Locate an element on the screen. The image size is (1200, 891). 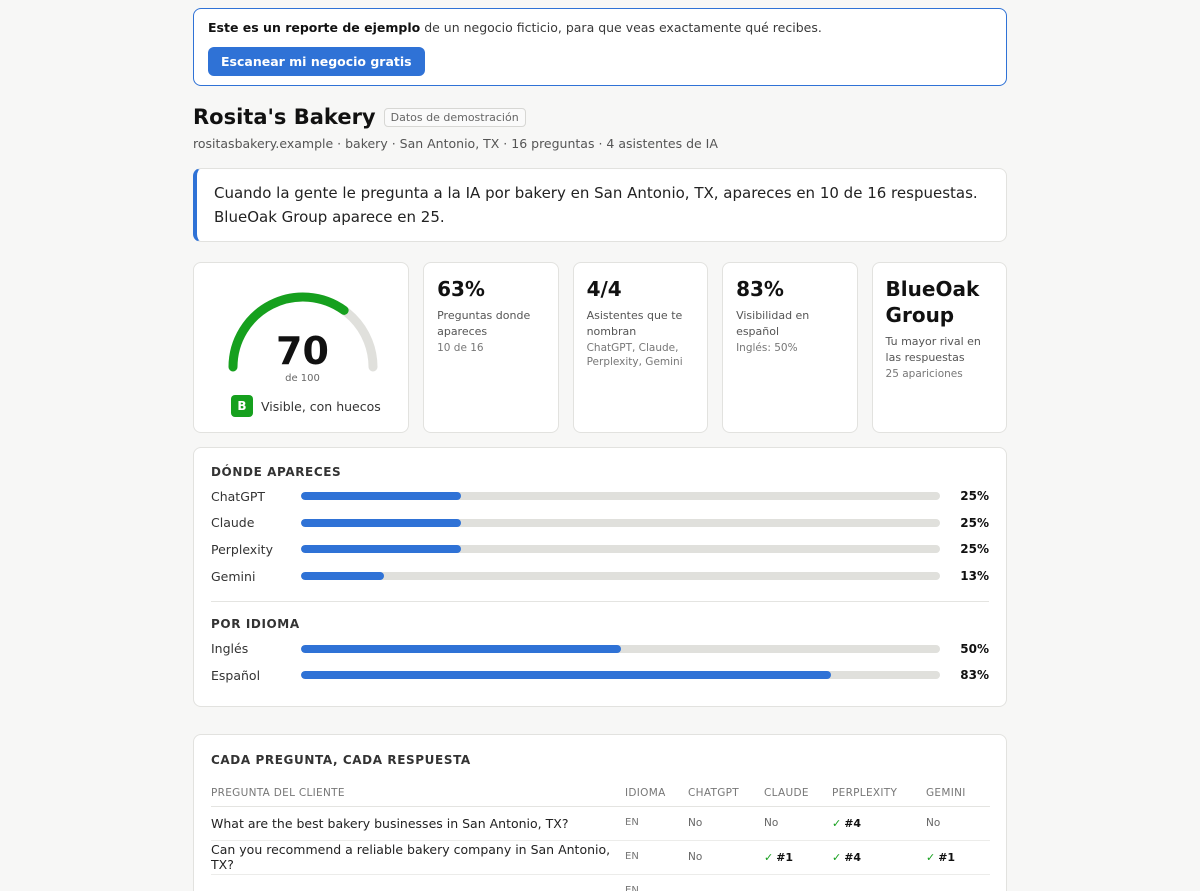
stat-card-questions: 63% Preguntas donde apareces 10 de 16 is located at coordinates (491, 347).